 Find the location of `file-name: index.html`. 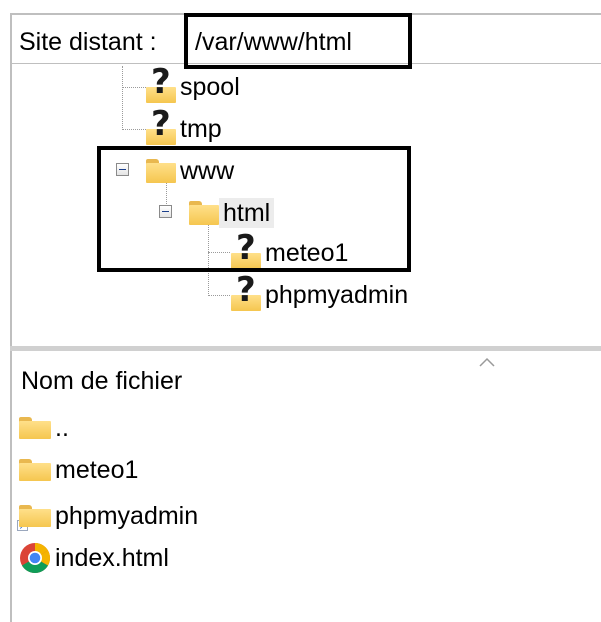

file-name: index.html is located at coordinates (112, 558).